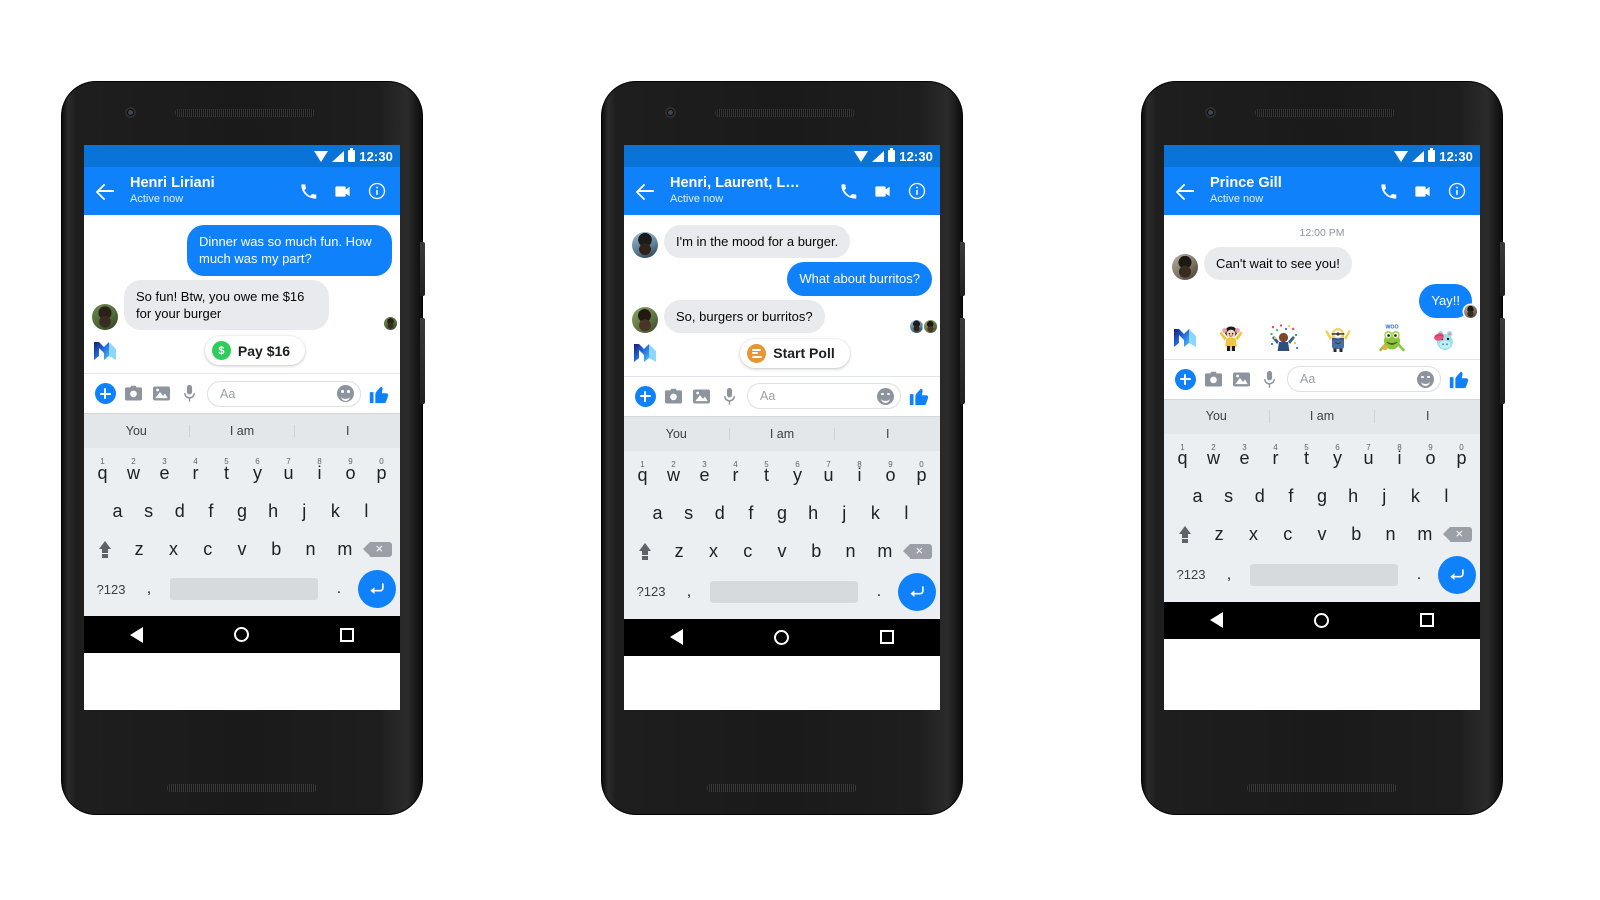  I want to click on key-l: l, so click(366, 511).